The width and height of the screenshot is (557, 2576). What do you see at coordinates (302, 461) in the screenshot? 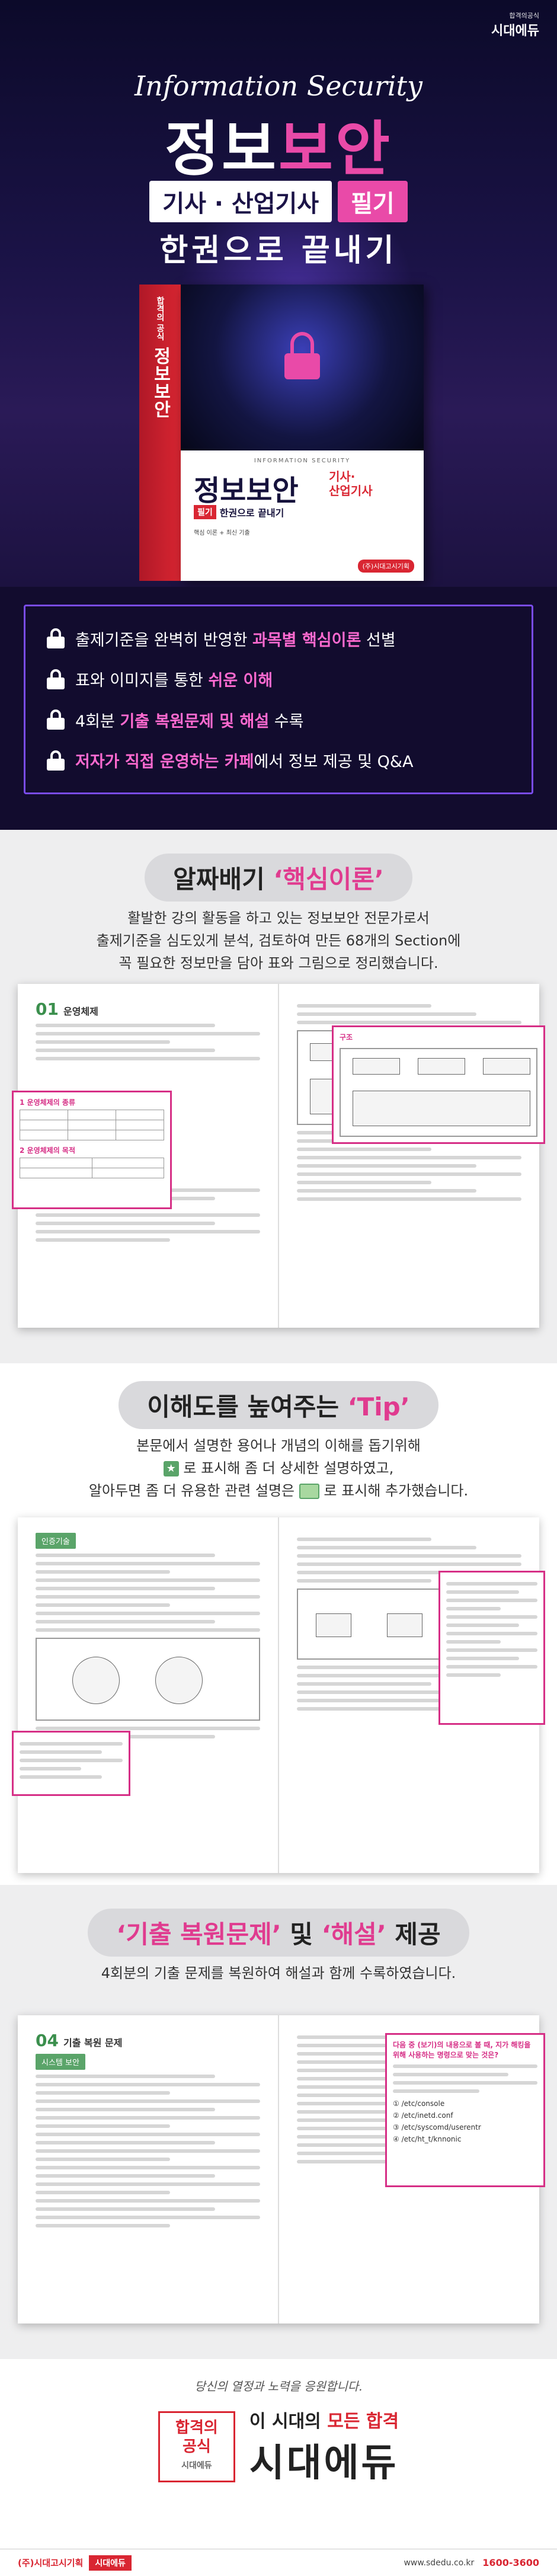
I see `cover-english: INFORMATION SECURITY` at bounding box center [302, 461].